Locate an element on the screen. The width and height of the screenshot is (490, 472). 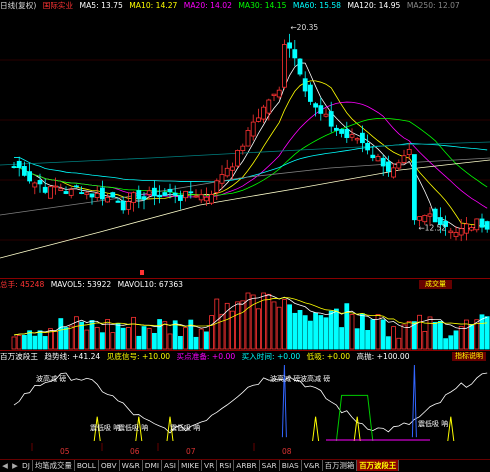
tab-asi: ASI is located at coordinates (170, 465).